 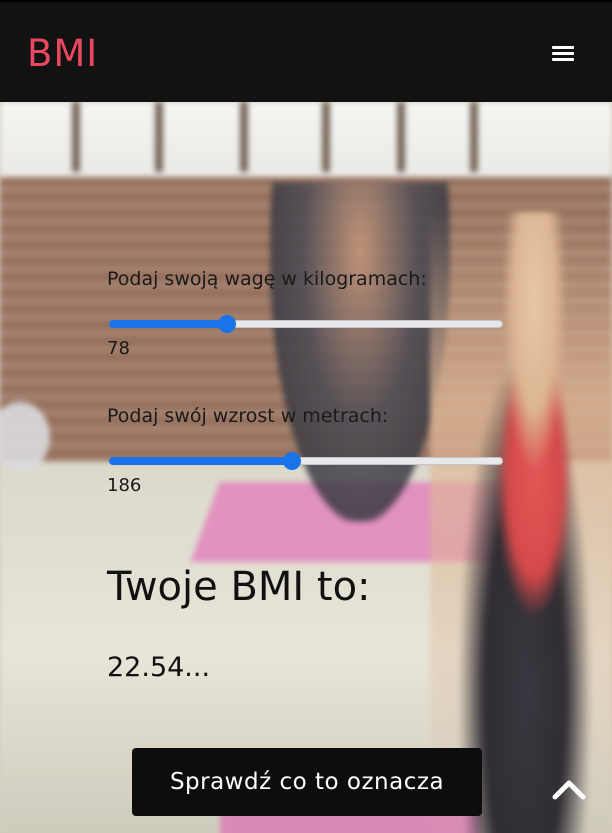 I want to click on height-slider-thumb, so click(x=292, y=461).